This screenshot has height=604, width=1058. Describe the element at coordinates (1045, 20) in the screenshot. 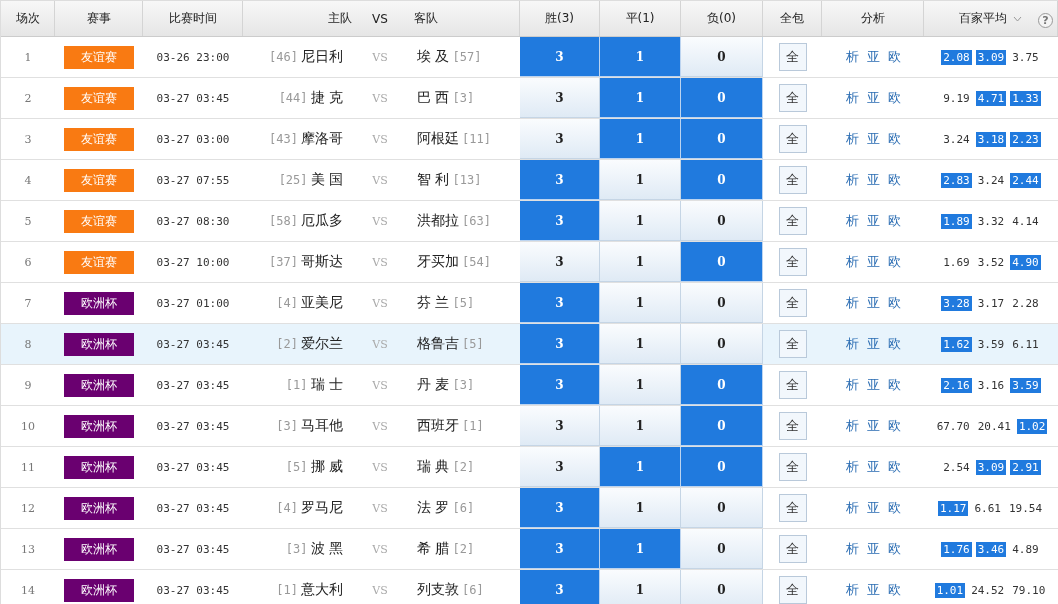

I see `help-icon: ?` at that location.